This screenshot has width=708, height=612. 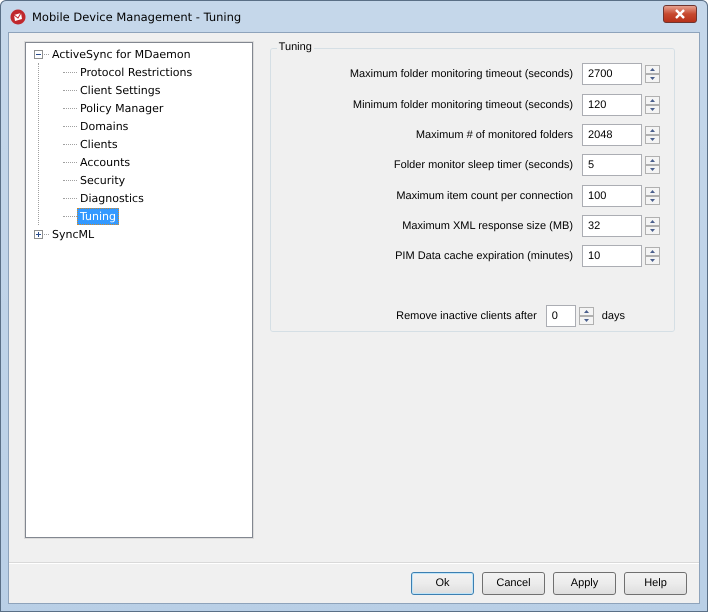 What do you see at coordinates (120, 90) in the screenshot?
I see `tree-item: Client Settings` at bounding box center [120, 90].